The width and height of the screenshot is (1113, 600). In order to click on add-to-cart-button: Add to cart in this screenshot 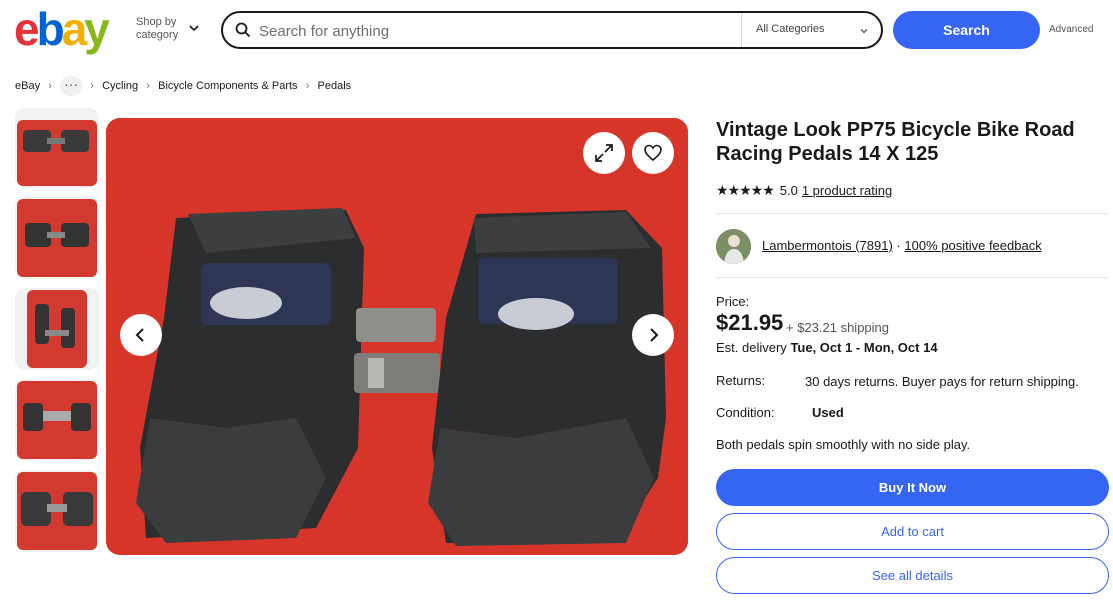, I will do `click(912, 531)`.